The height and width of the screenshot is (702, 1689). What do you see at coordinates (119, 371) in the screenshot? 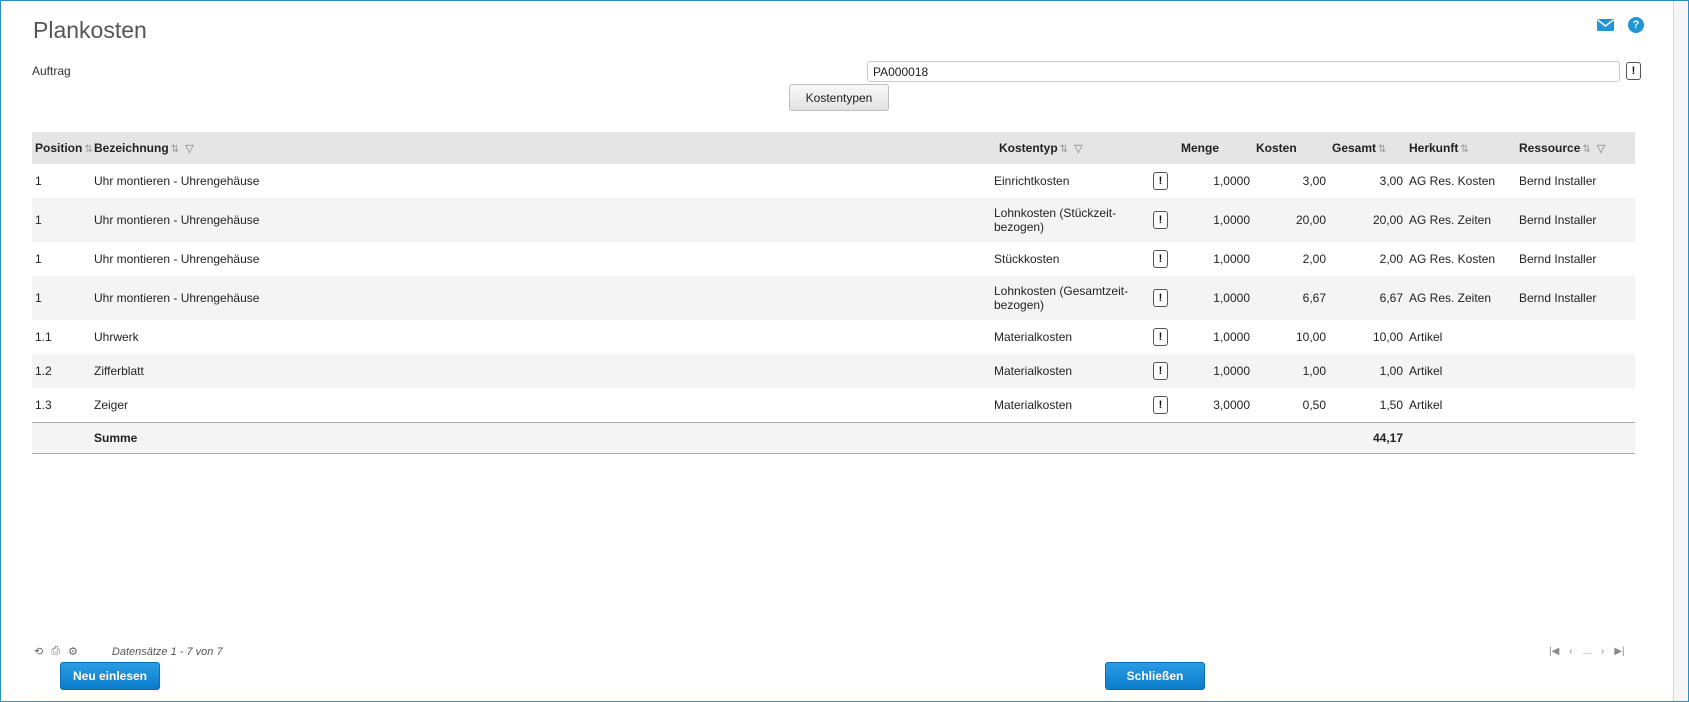
I see `cell-bezeichnung: Zifferblatt` at bounding box center [119, 371].